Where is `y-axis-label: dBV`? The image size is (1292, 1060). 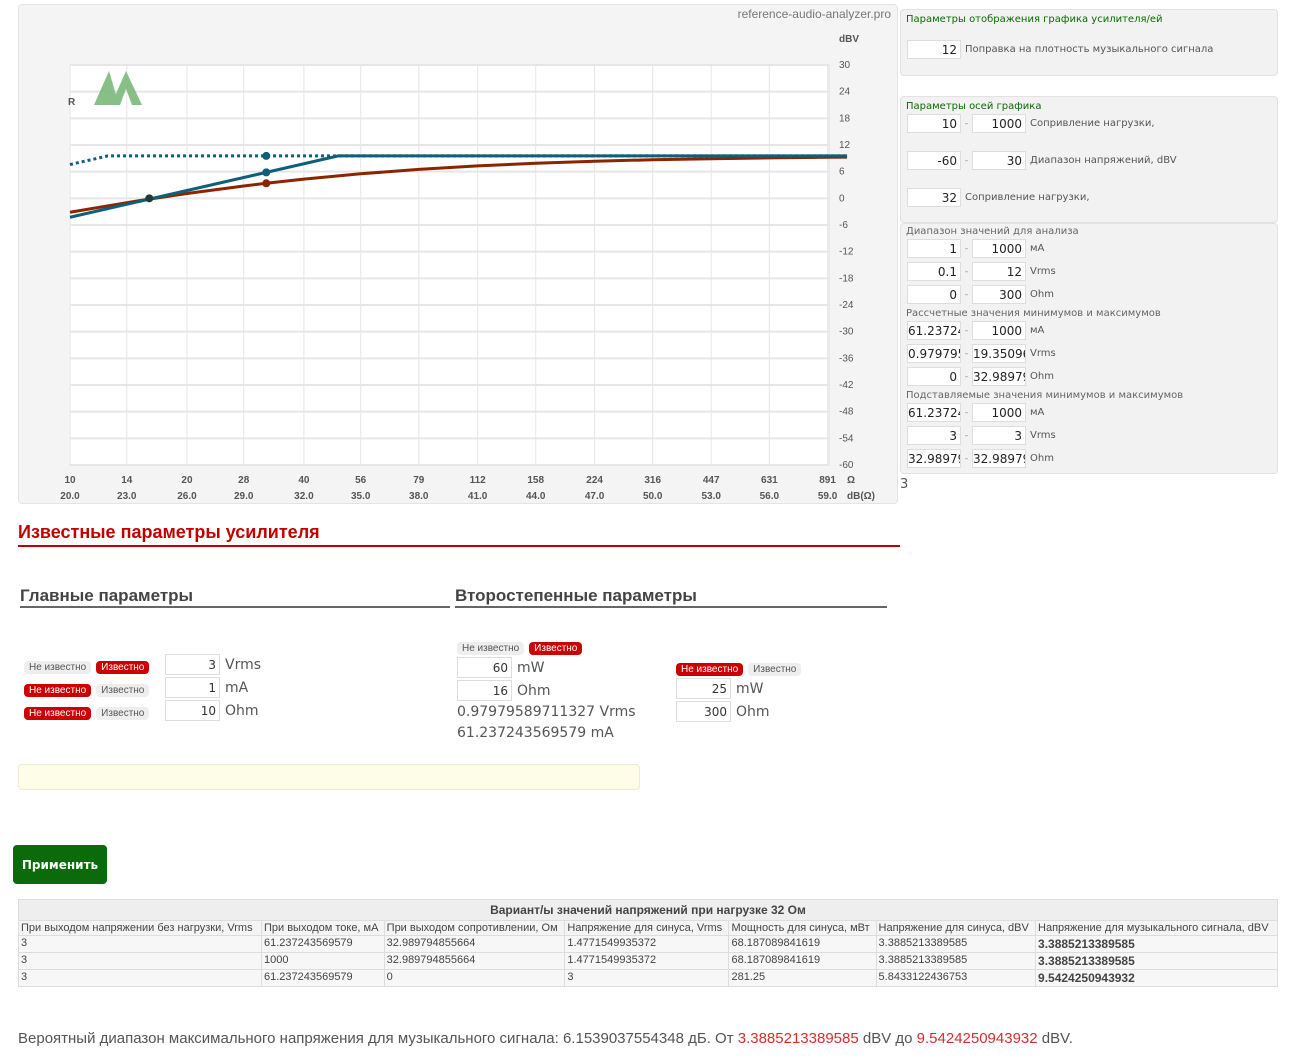 y-axis-label: dBV is located at coordinates (849, 39).